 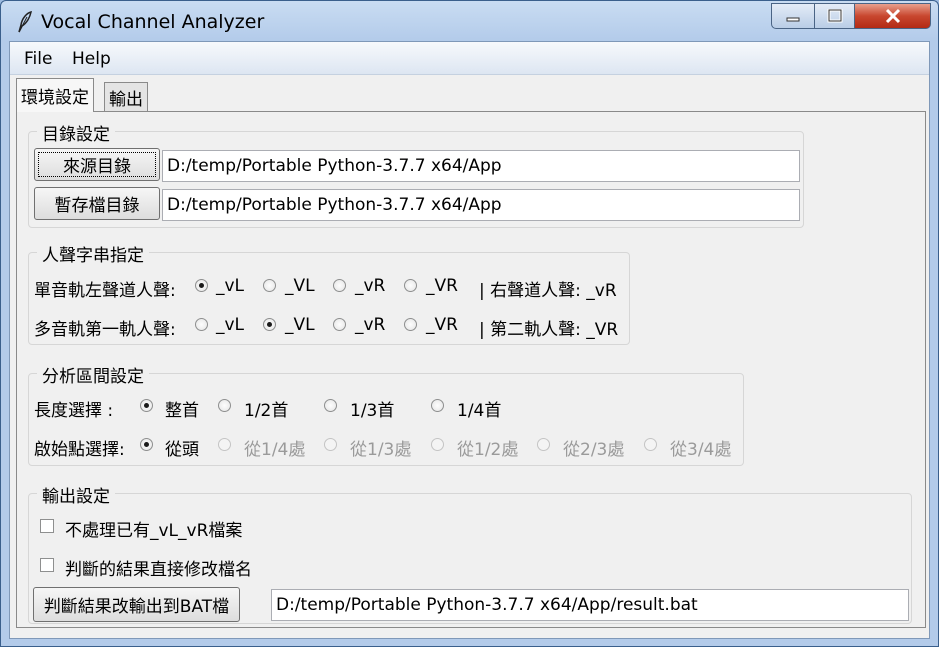 What do you see at coordinates (224, 405) in the screenshot?
I see `length-radio-half` at bounding box center [224, 405].